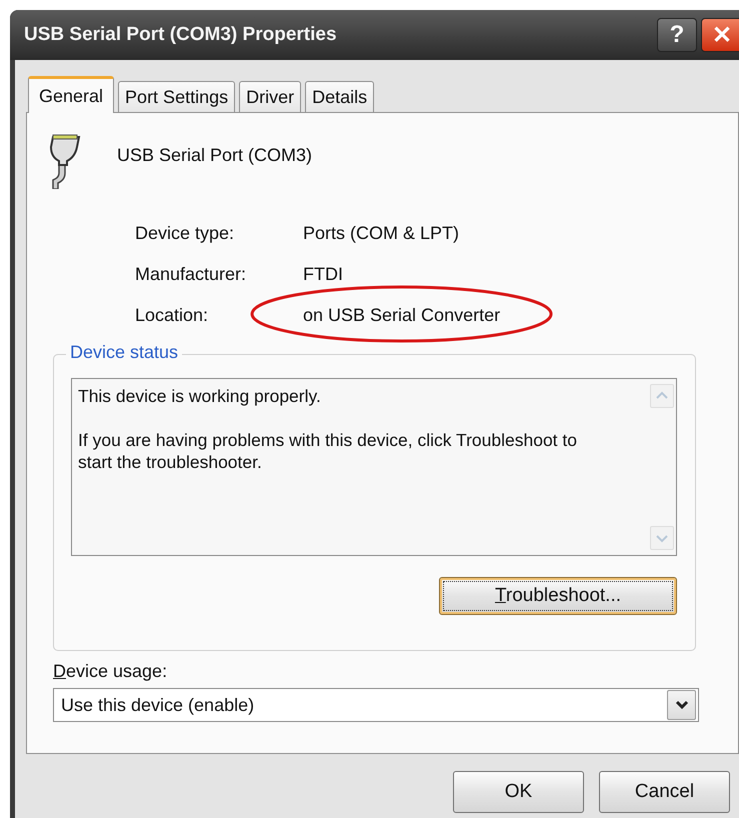 Image resolution: width=739 pixels, height=818 pixels. Describe the element at coordinates (376, 705) in the screenshot. I see `device-usage-dropdown: Use this device (enable)` at that location.